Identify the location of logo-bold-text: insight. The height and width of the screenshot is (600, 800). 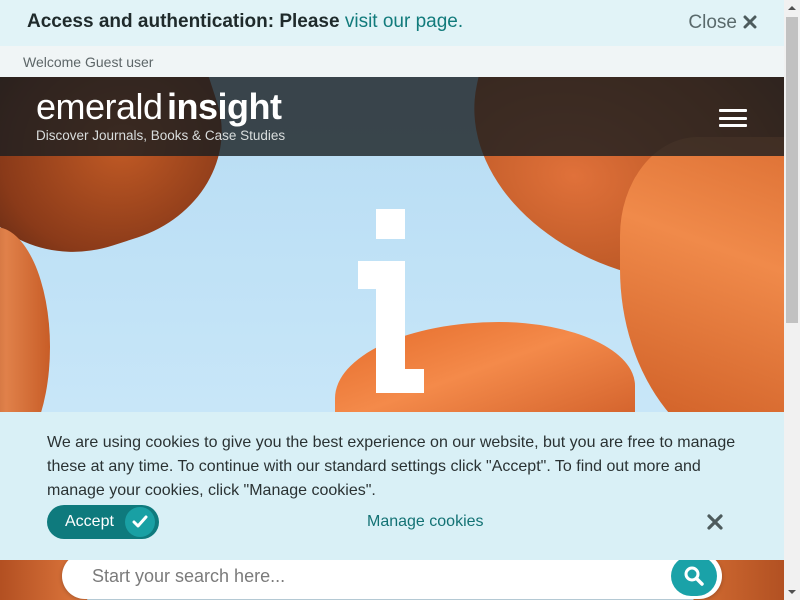
(224, 106).